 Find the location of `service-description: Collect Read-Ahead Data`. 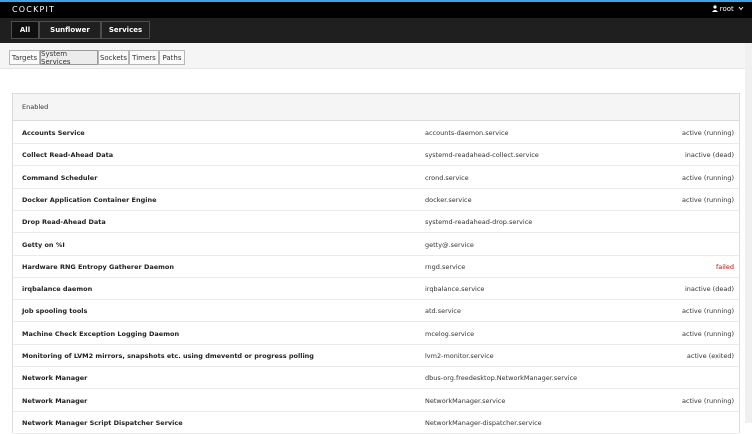

service-description: Collect Read-Ahead Data is located at coordinates (68, 155).